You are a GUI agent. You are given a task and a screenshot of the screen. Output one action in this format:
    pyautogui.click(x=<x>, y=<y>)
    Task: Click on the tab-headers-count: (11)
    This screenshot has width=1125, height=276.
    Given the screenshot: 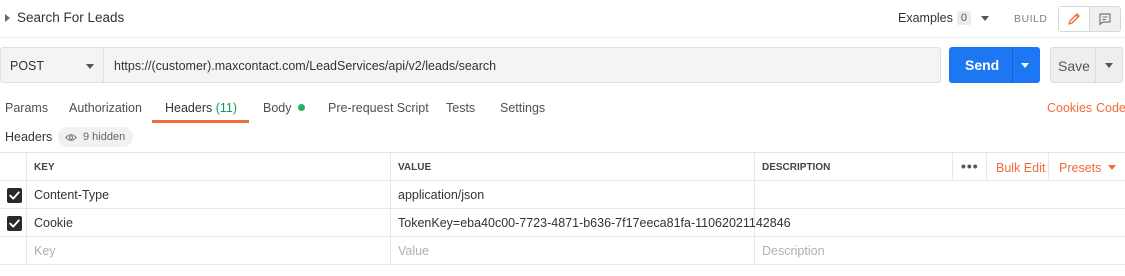 What is the action you would take?
    pyautogui.click(x=226, y=108)
    